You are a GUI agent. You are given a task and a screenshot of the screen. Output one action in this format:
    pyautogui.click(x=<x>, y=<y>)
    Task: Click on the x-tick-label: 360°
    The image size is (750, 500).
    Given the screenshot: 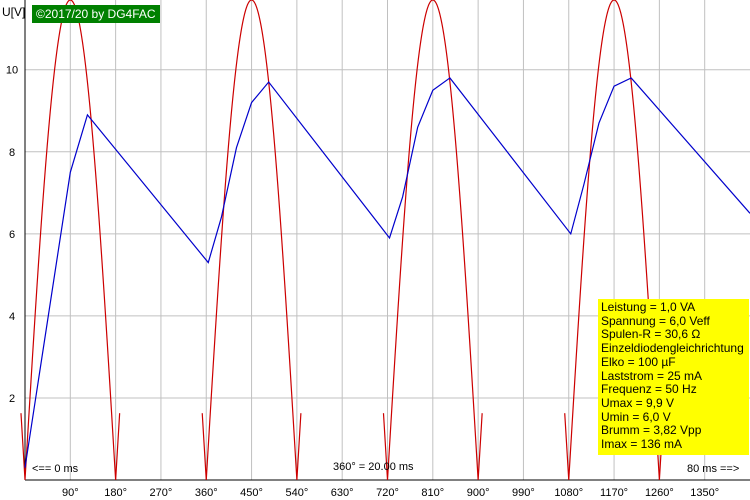 What is the action you would take?
    pyautogui.click(x=206, y=493)
    